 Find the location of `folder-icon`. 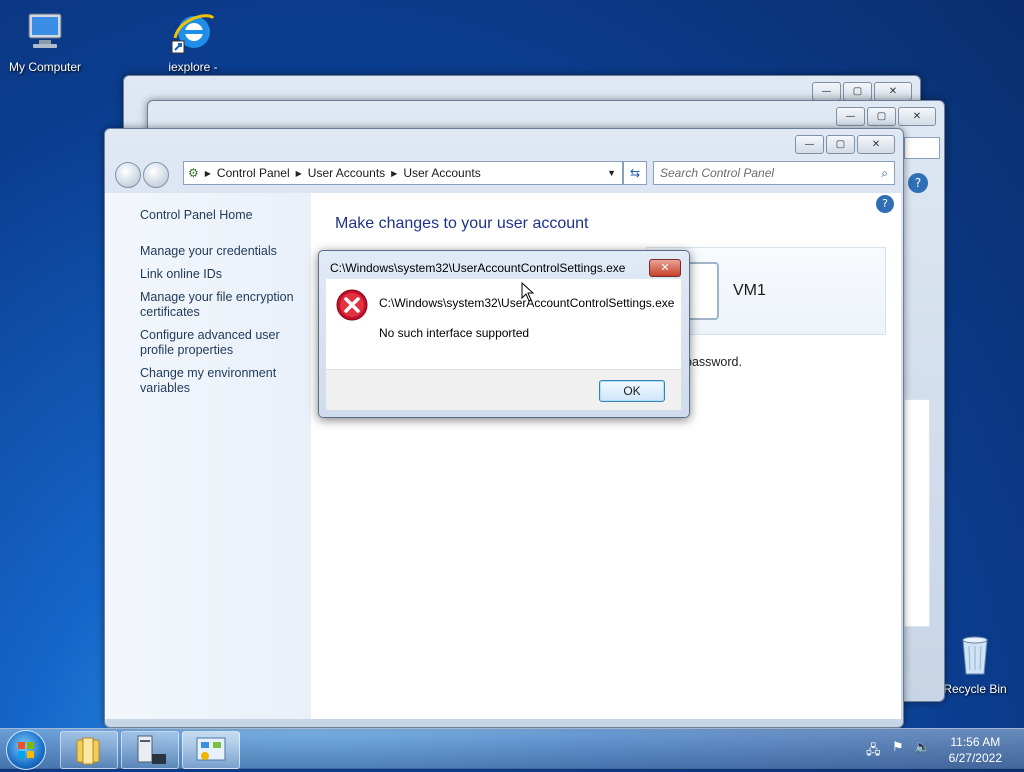

folder-icon is located at coordinates (88, 751).